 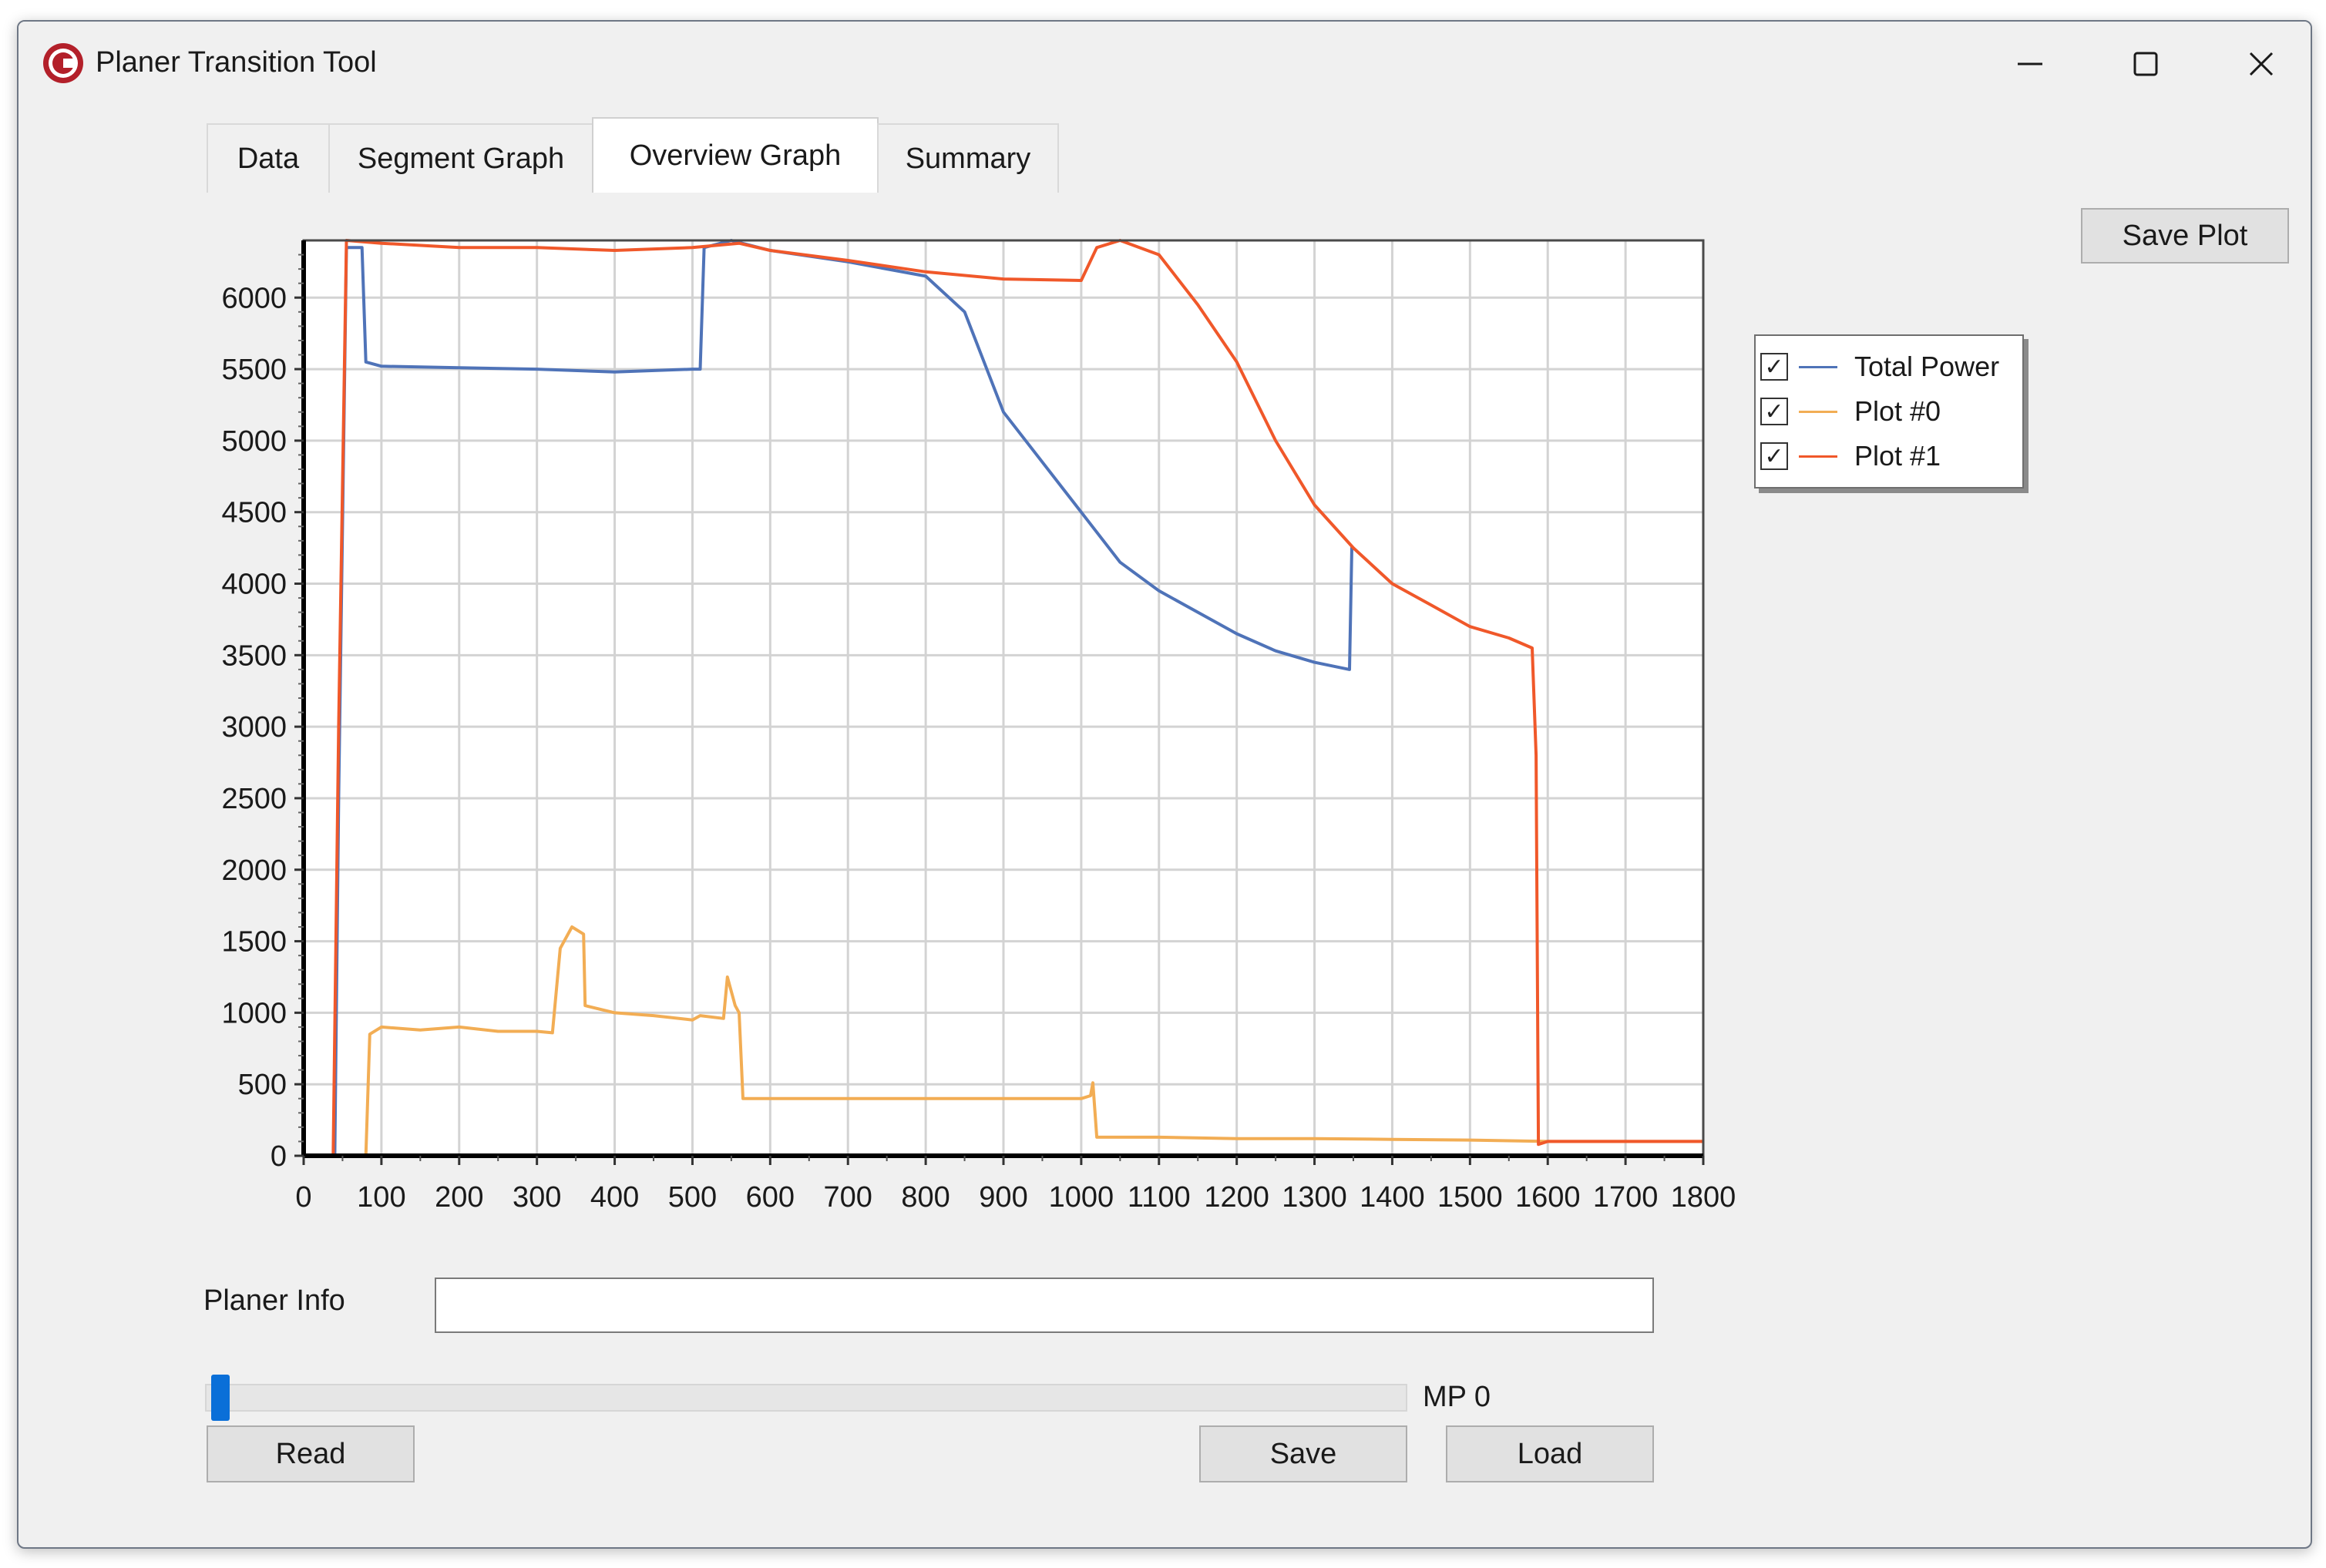 I want to click on legend-label: Plot #0, so click(x=1897, y=411).